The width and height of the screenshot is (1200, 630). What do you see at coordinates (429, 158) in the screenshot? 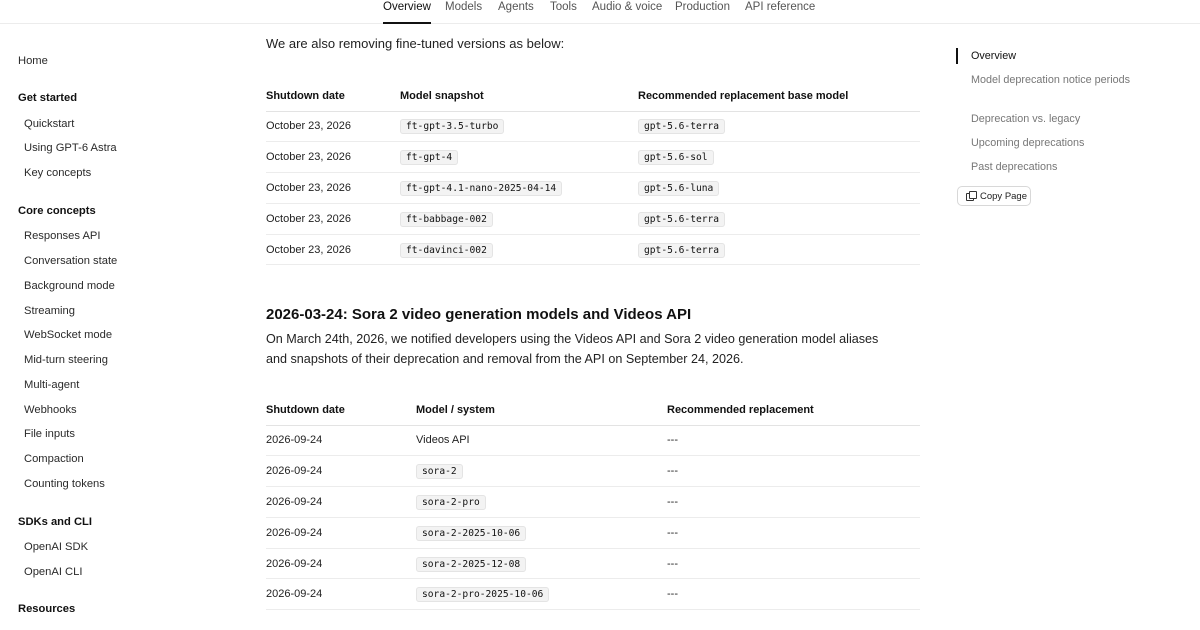
I see `model-code: ft-gpt-4` at bounding box center [429, 158].